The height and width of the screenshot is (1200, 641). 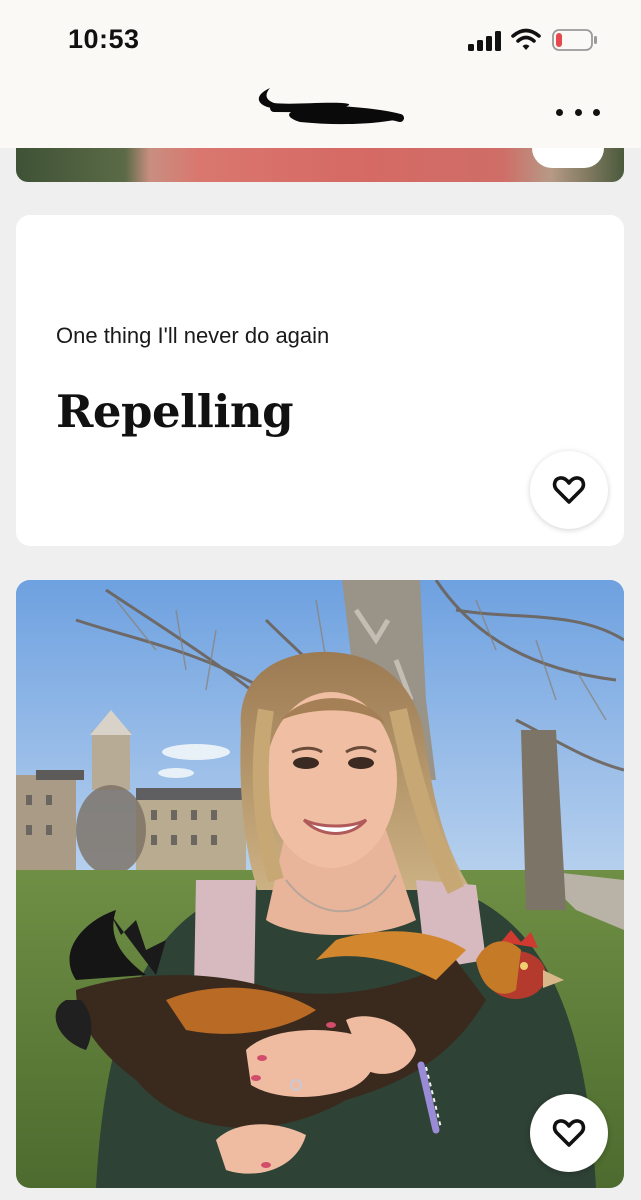 What do you see at coordinates (104, 39) in the screenshot?
I see `status-time: 10:53` at bounding box center [104, 39].